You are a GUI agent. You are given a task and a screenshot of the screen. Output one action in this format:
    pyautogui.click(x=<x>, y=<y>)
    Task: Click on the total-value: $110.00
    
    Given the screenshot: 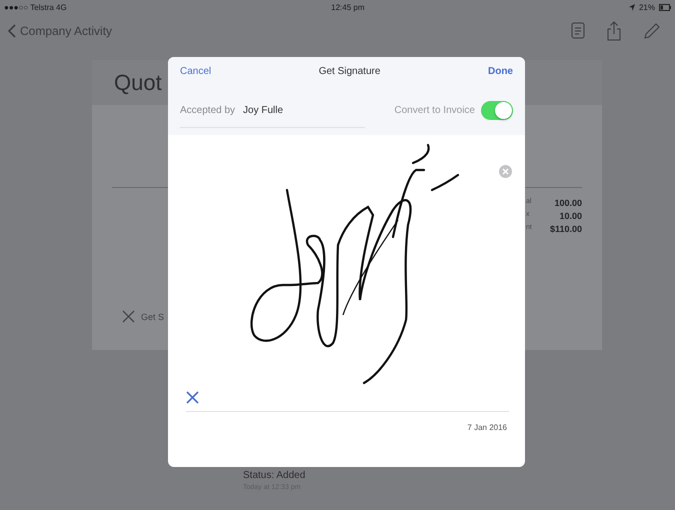 What is the action you would take?
    pyautogui.click(x=566, y=229)
    